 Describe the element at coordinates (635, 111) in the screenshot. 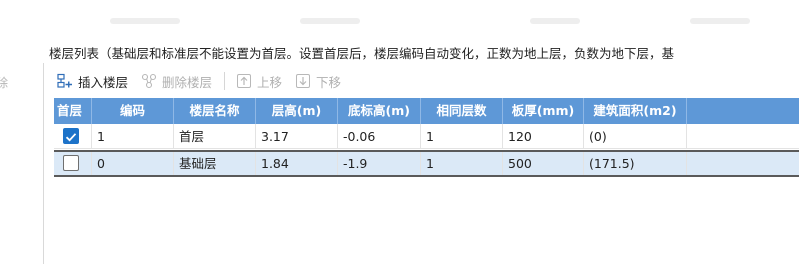

I see `header-area: 建筑面积(m2)` at that location.